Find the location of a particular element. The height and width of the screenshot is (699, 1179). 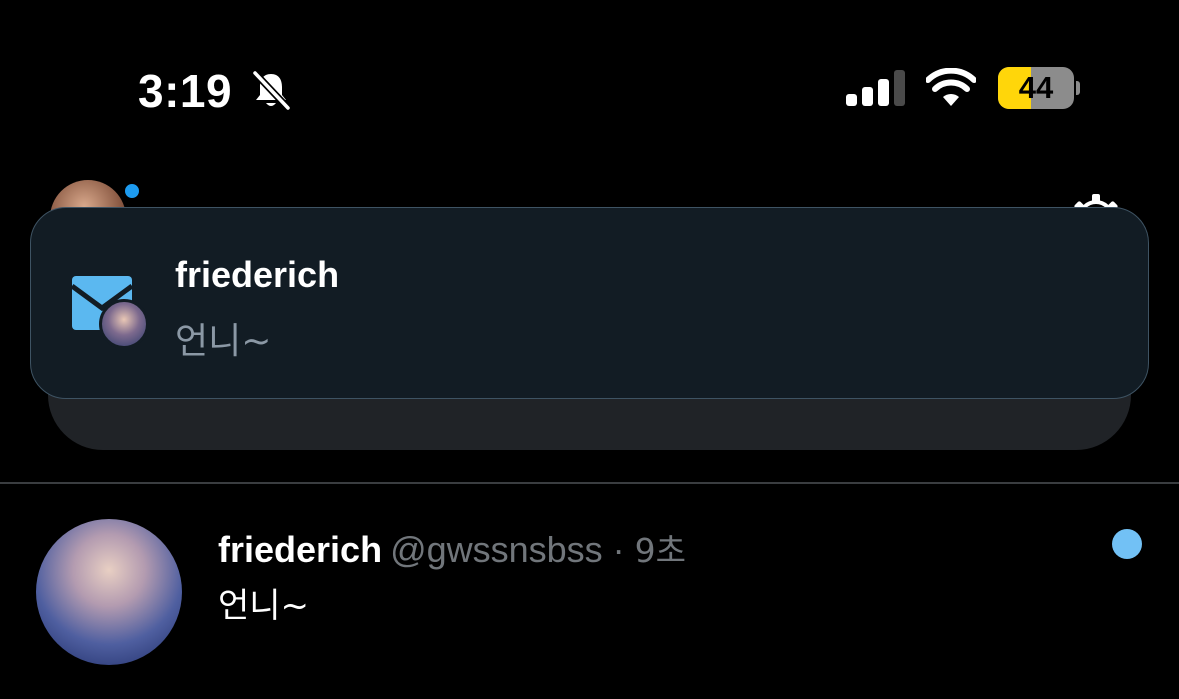

conversation-name: friederich is located at coordinates (300, 549).